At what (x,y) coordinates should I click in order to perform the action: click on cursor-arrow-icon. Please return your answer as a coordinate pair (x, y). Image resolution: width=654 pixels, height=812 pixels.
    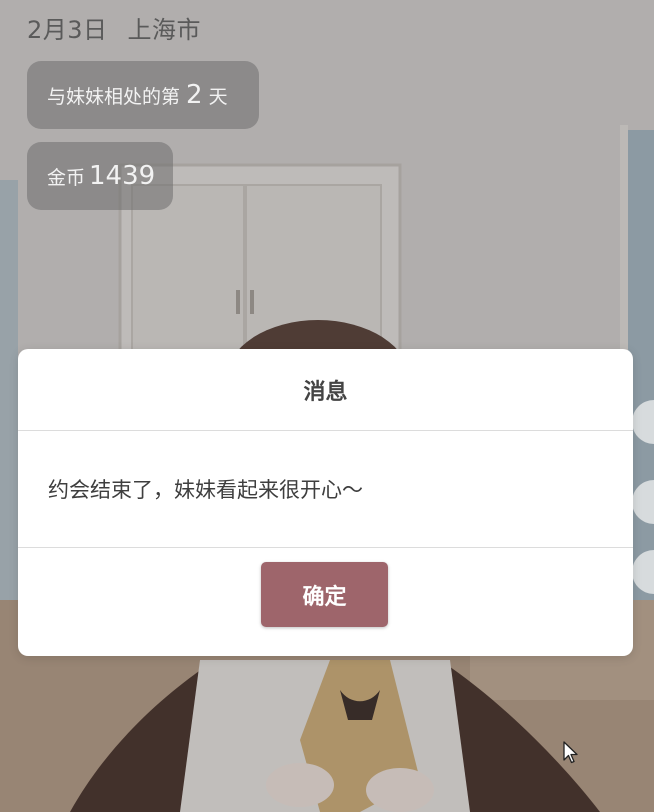
    Looking at the image, I should click on (571, 755).